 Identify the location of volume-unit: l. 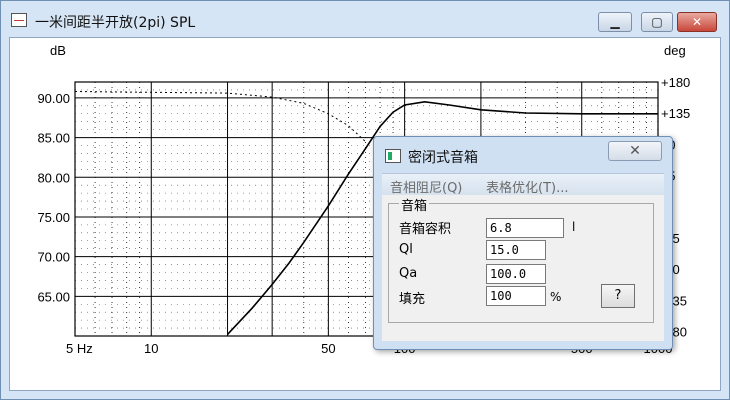
(574, 227).